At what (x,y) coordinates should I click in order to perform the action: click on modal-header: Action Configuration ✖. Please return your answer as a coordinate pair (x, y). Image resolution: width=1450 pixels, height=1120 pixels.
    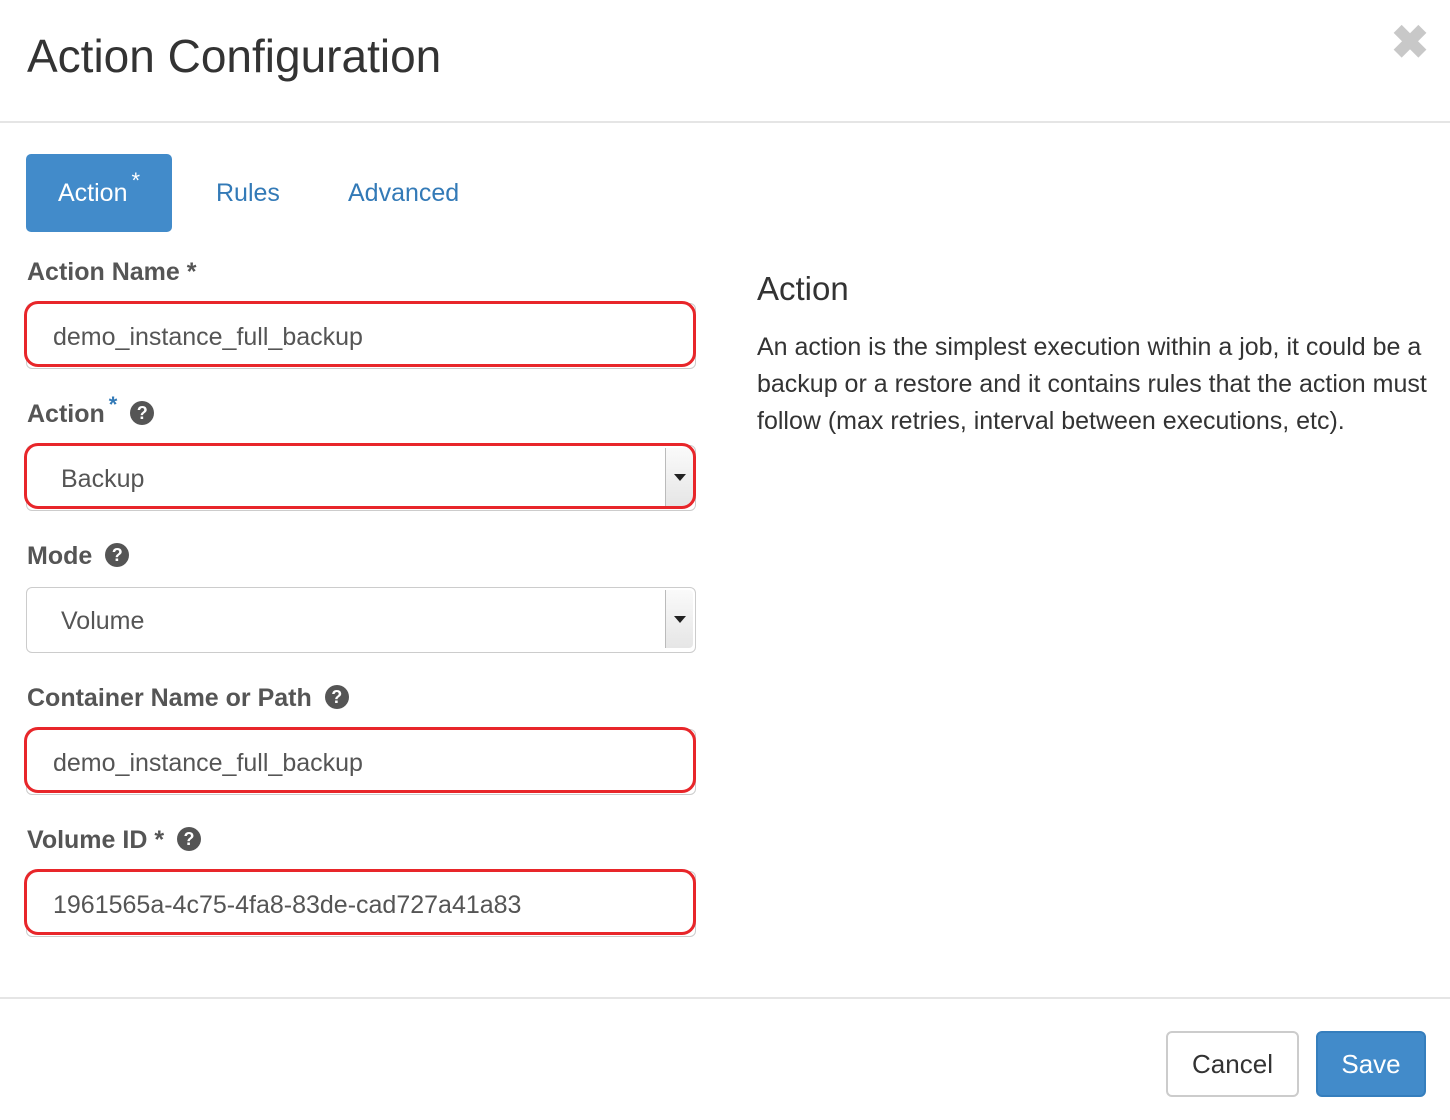
    Looking at the image, I should click on (725, 61).